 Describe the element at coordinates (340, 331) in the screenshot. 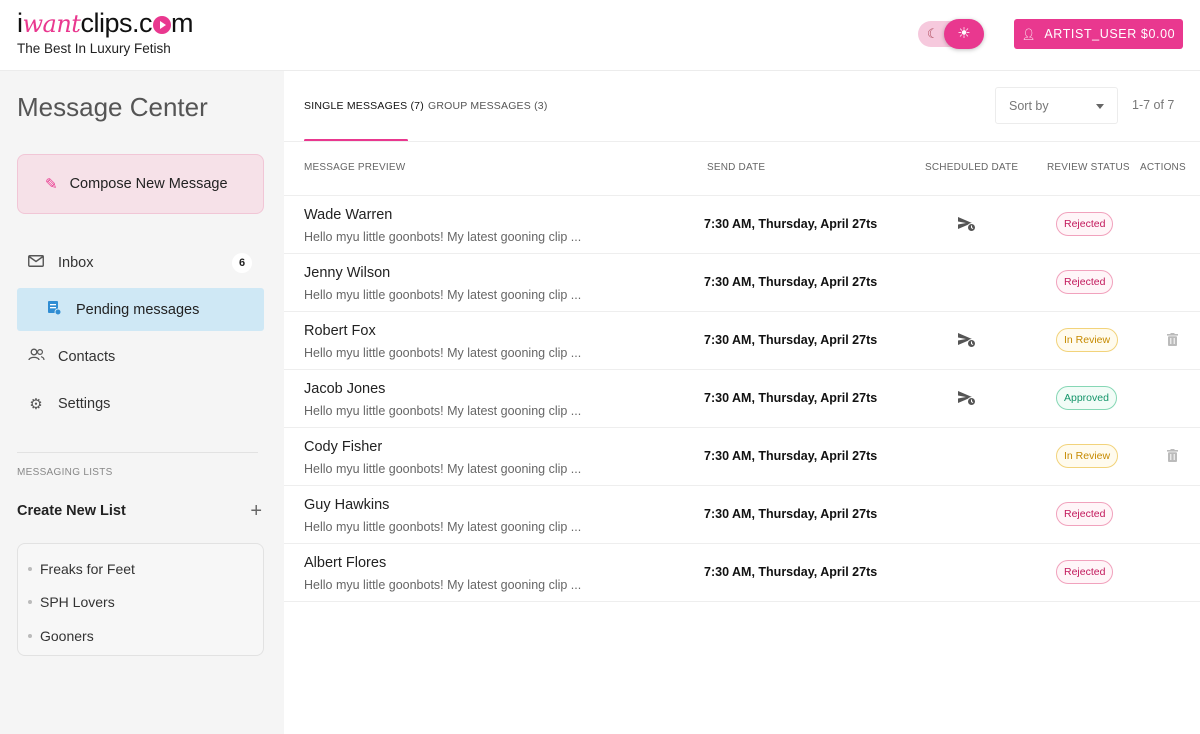

I see `recipient-name: Robert Fox` at that location.